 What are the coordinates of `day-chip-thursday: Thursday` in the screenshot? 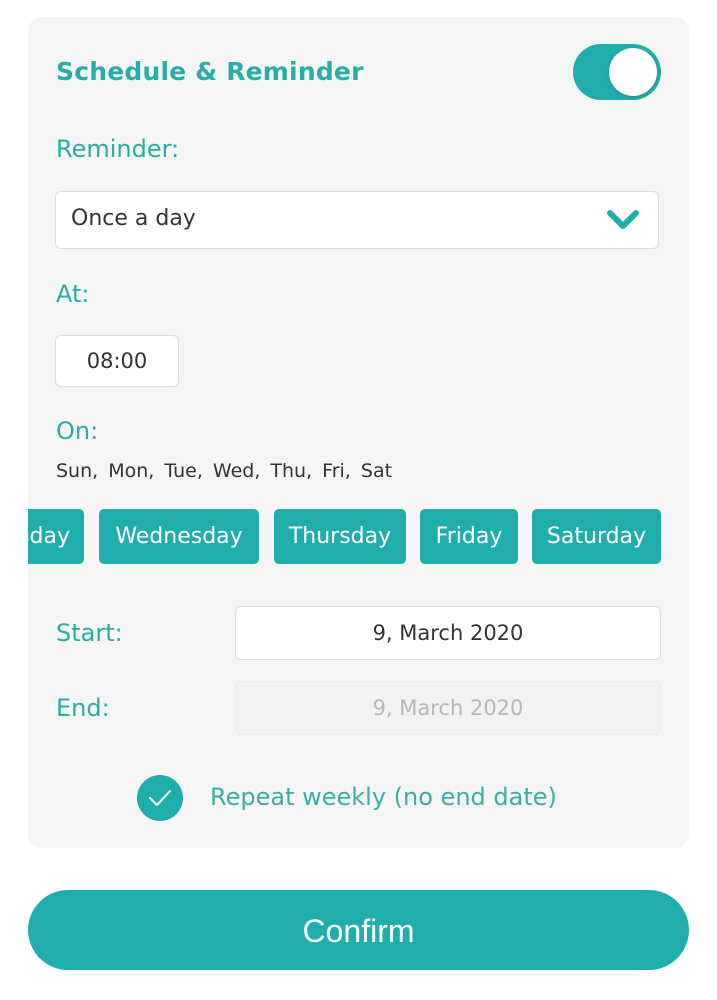 It's located at (340, 536).